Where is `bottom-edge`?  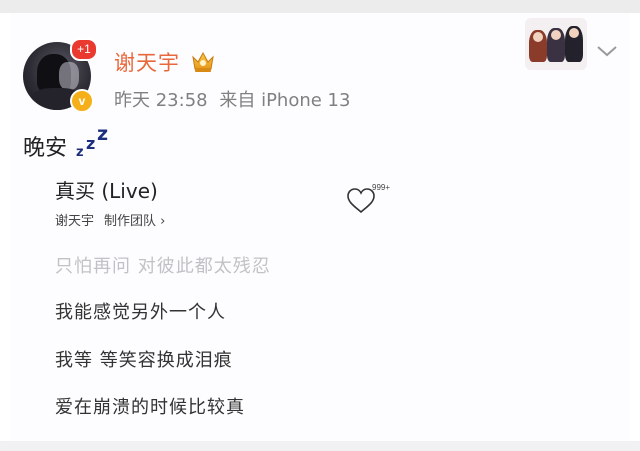 bottom-edge is located at coordinates (320, 446).